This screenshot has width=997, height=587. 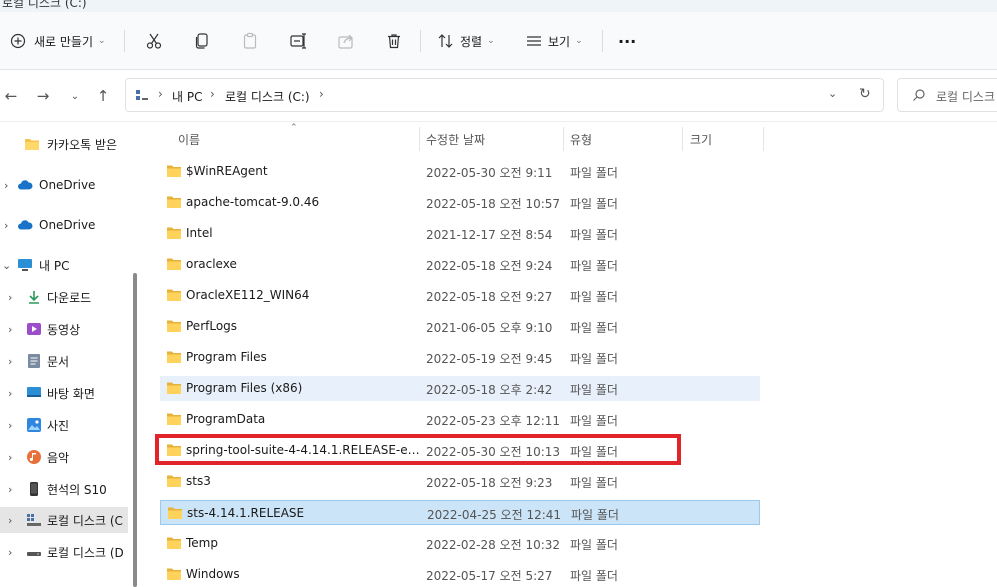 I want to click on sidebar-item-documents: › 문서, so click(x=64, y=361).